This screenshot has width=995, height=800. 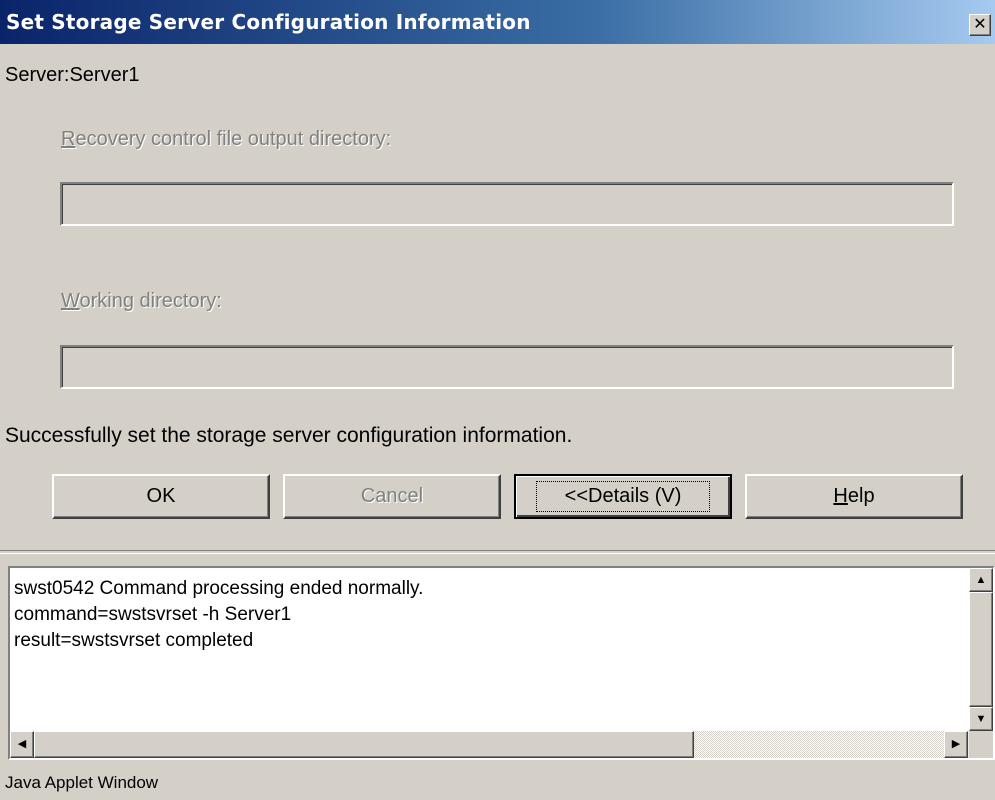 What do you see at coordinates (840, 496) in the screenshot?
I see `help-button-mnemonic: H` at bounding box center [840, 496].